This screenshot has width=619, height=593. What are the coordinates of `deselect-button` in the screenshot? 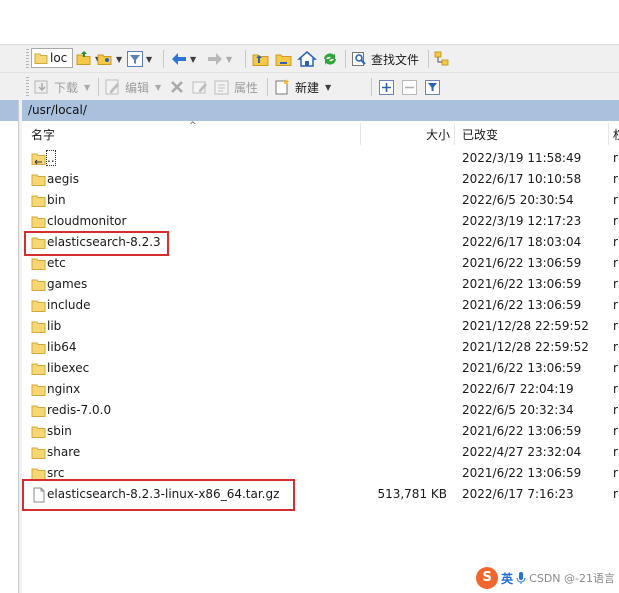 It's located at (409, 87).